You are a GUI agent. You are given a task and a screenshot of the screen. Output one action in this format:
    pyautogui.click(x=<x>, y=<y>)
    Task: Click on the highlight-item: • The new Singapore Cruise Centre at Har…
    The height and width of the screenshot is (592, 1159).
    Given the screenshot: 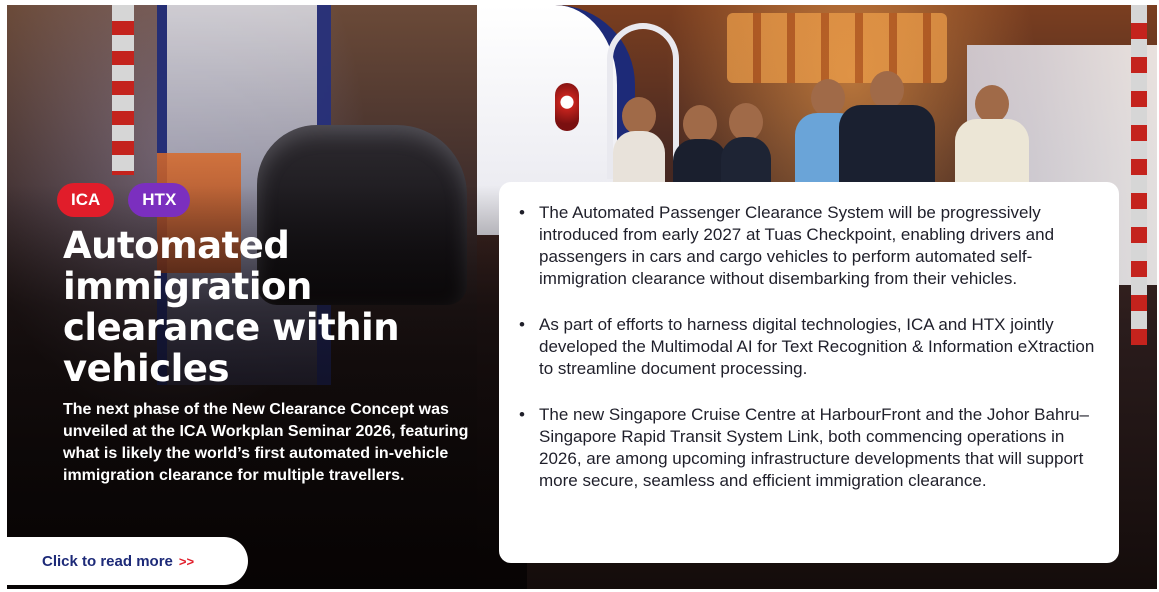 What is the action you would take?
    pyautogui.click(x=807, y=448)
    